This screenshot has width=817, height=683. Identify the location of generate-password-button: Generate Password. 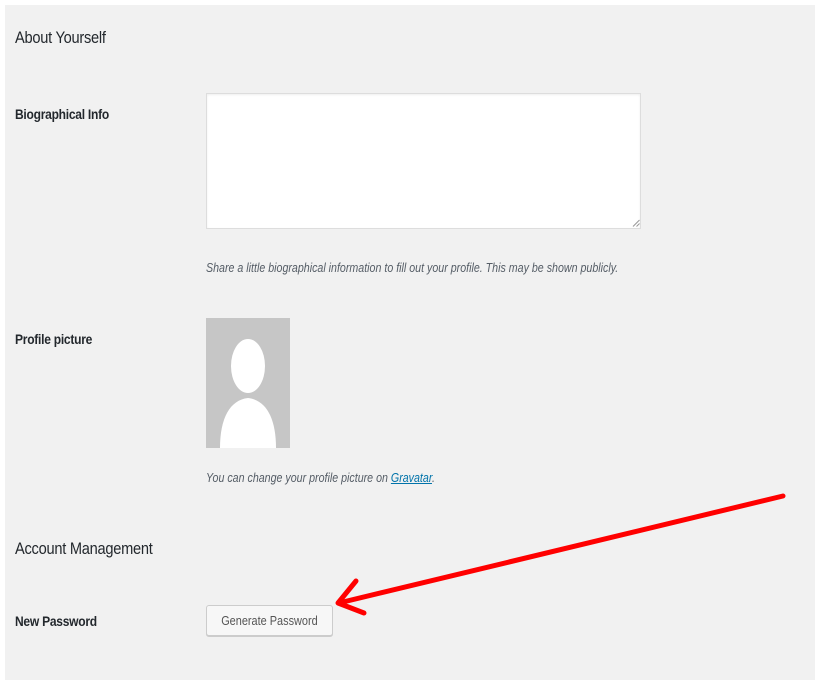
(269, 620).